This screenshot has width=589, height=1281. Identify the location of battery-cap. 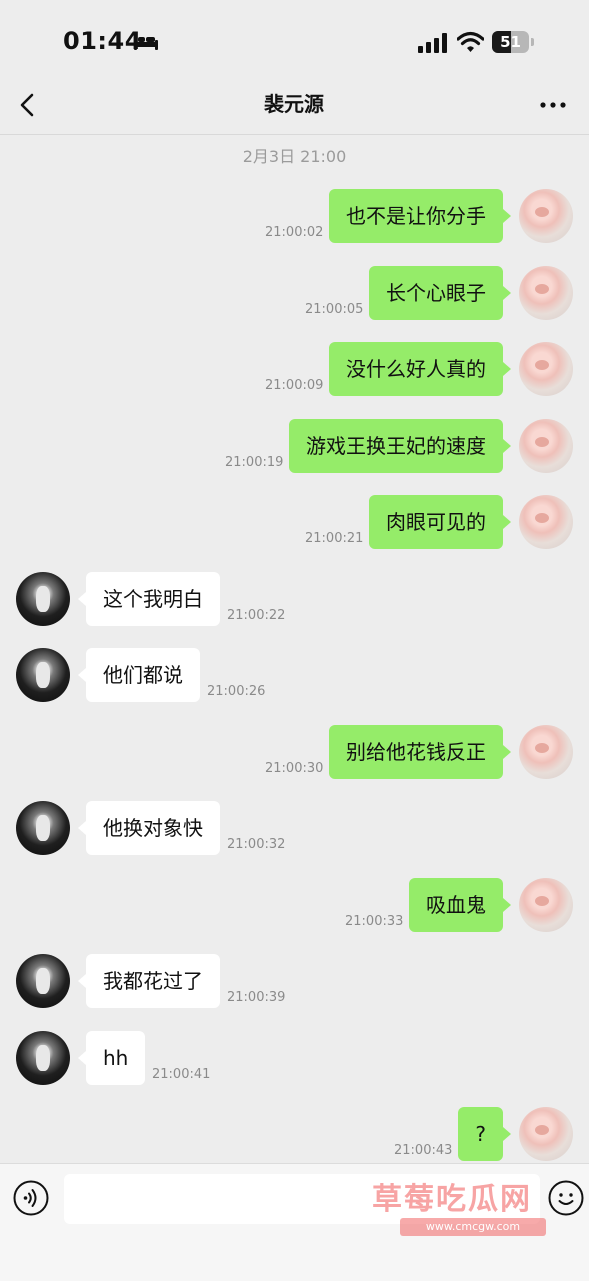
(532, 42).